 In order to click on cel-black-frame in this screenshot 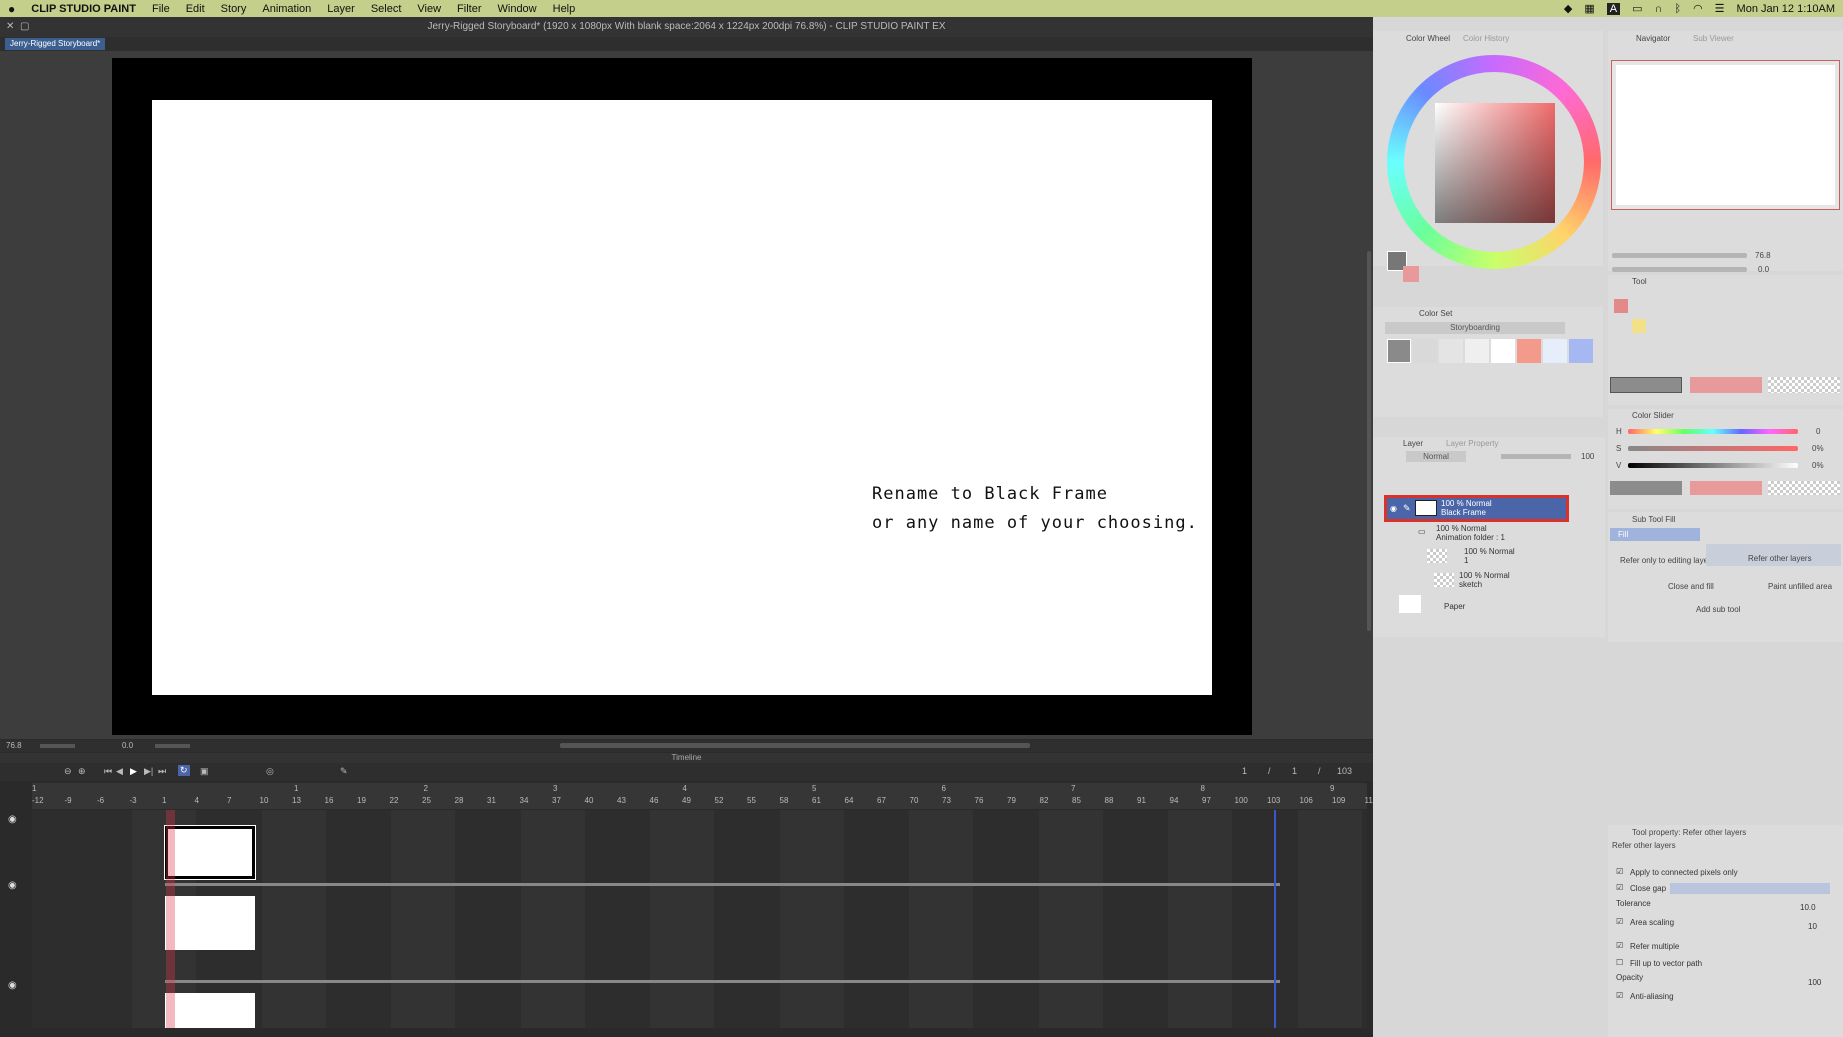, I will do `click(210, 852)`.